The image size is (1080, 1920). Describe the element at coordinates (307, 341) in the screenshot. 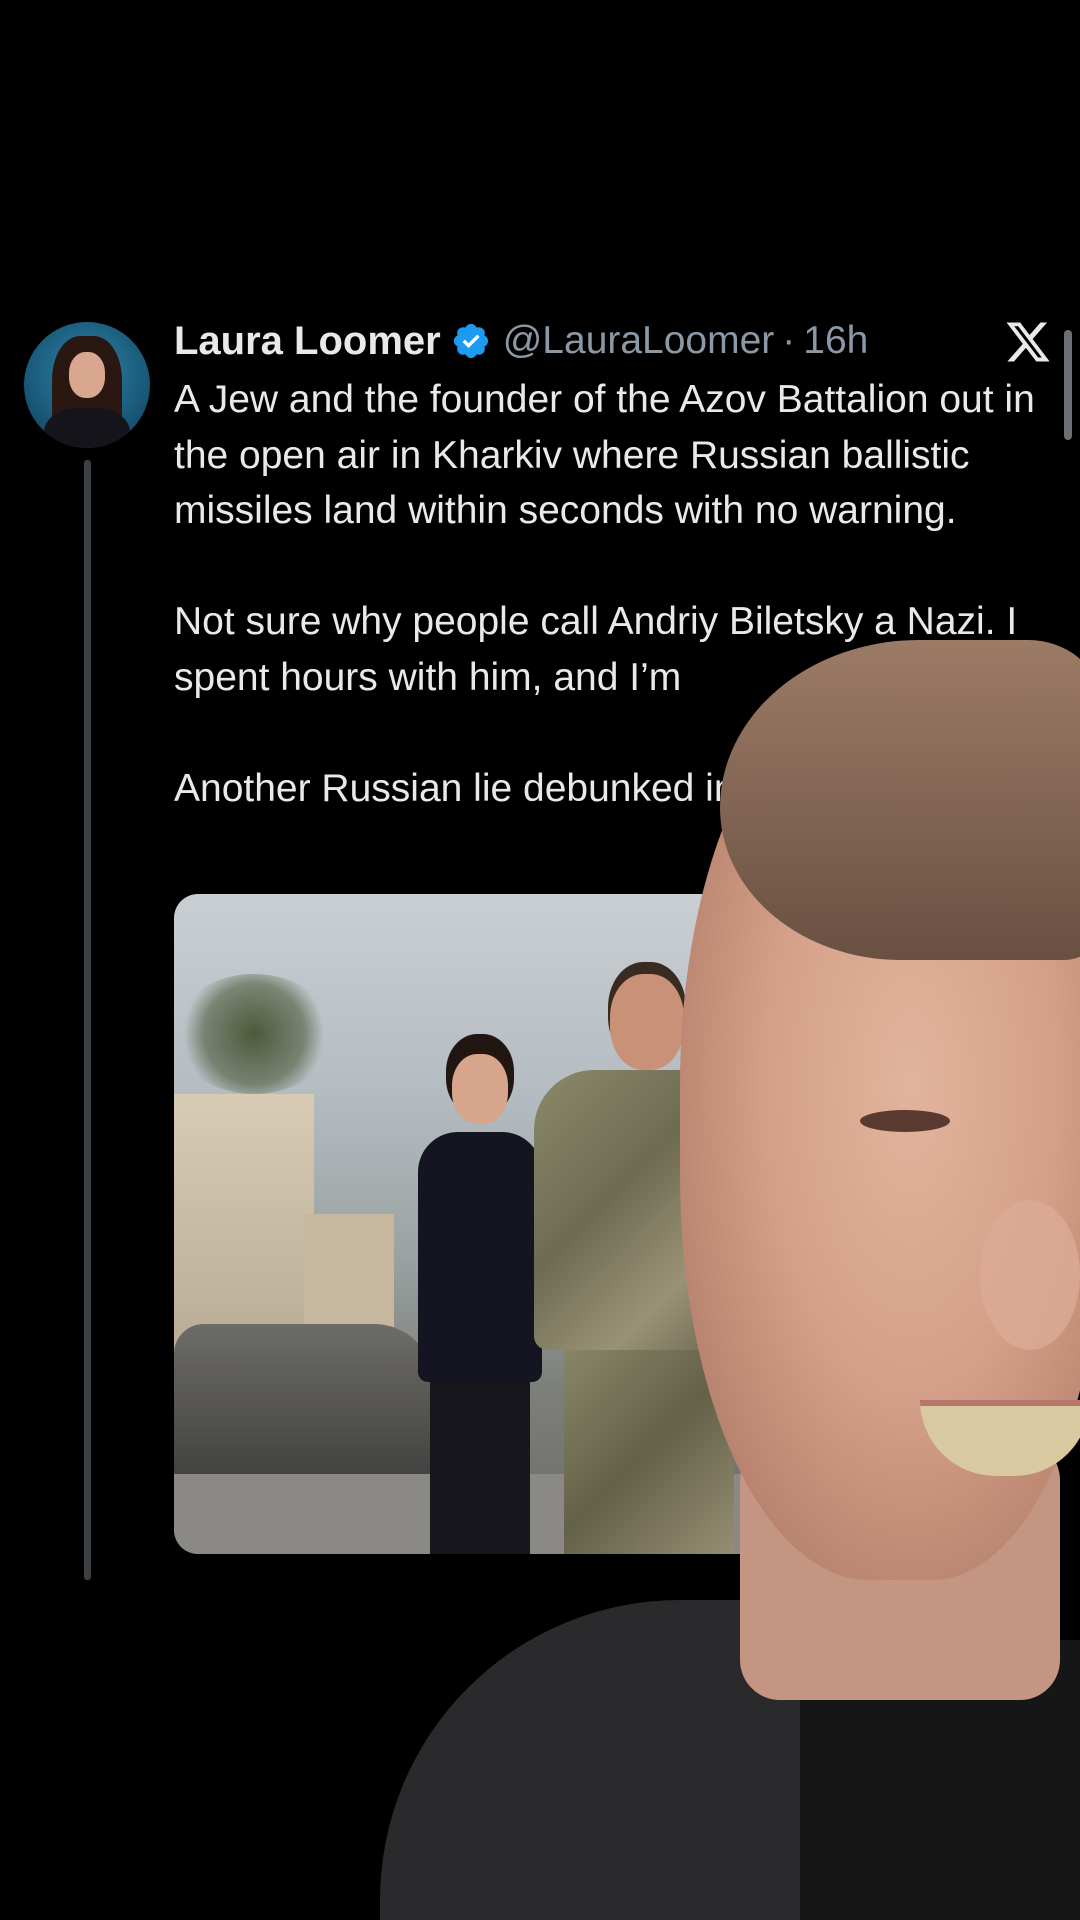

I see `author-name: Laura Loomer` at that location.